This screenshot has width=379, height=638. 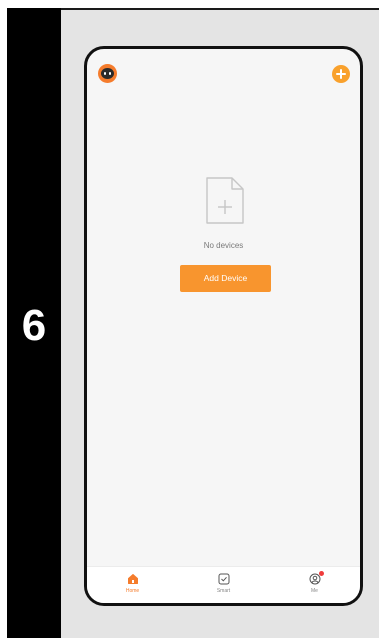 What do you see at coordinates (132, 585) in the screenshot?
I see `tab-home: Home` at bounding box center [132, 585].